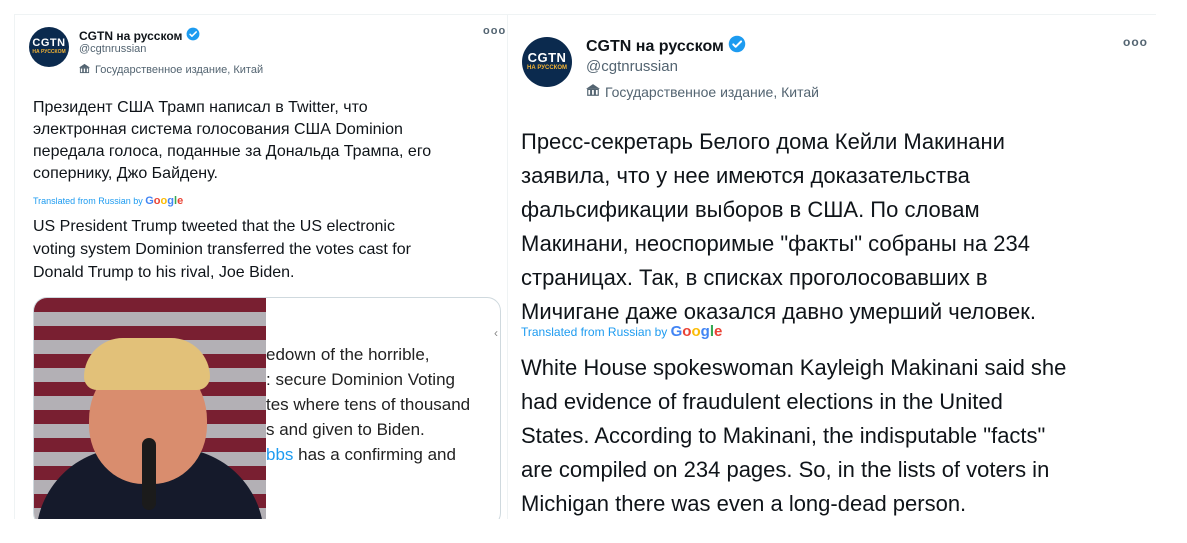  Describe the element at coordinates (150, 408) in the screenshot. I see `trump-photo` at that location.